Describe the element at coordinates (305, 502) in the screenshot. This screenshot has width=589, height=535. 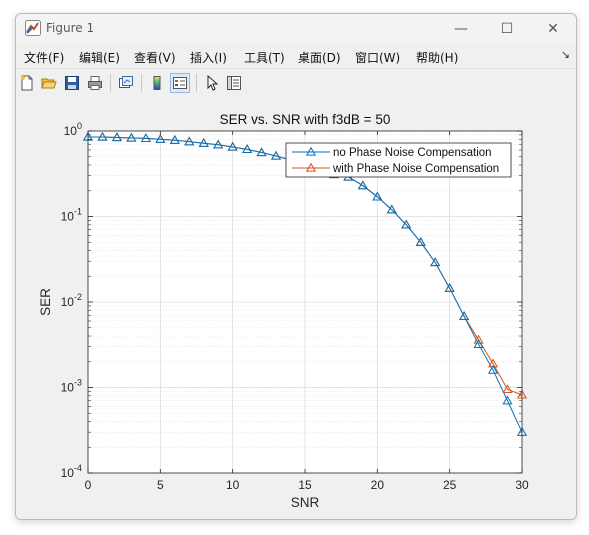
I see `x-axis-label: SNR` at that location.